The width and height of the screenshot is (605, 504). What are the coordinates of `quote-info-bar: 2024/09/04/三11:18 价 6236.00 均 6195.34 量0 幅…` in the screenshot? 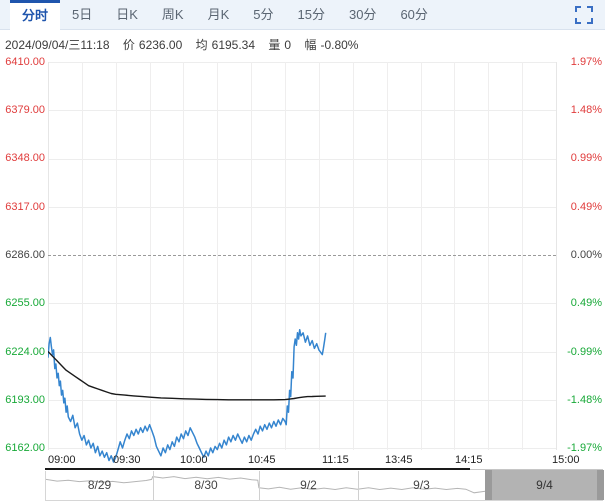 It's located at (181, 44).